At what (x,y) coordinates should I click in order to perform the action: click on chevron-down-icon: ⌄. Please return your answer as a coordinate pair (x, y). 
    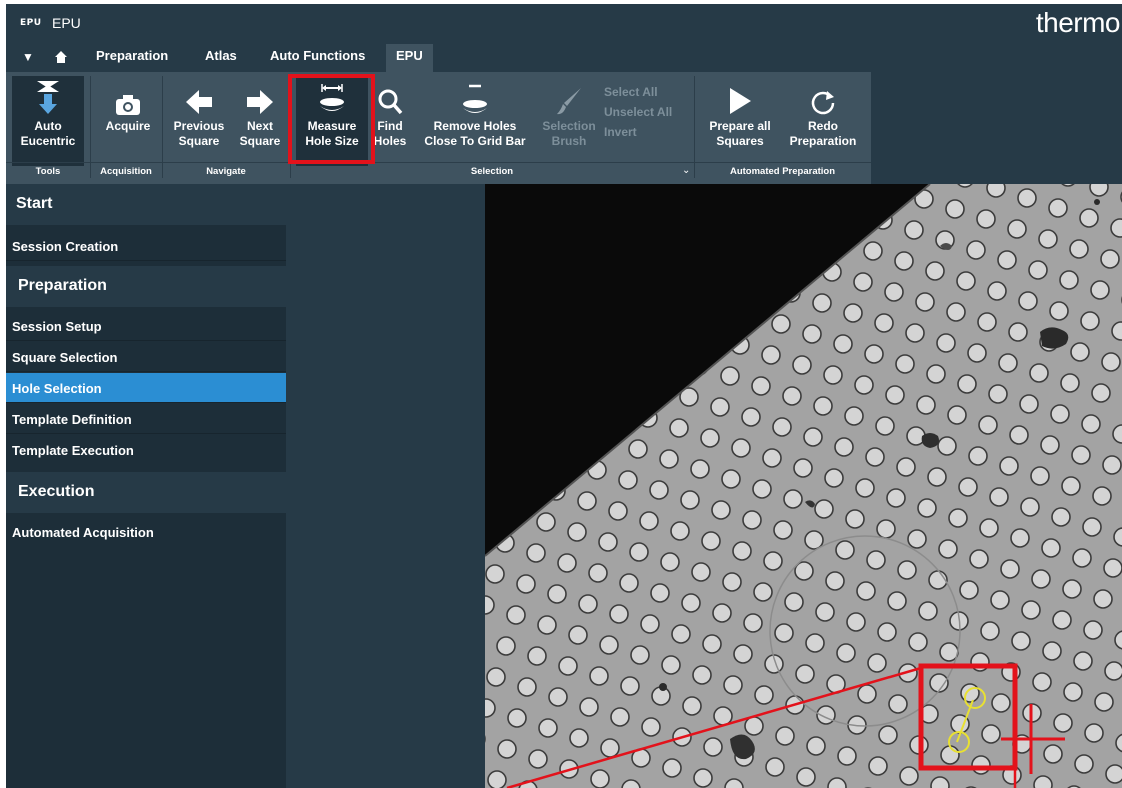
    Looking at the image, I should click on (686, 170).